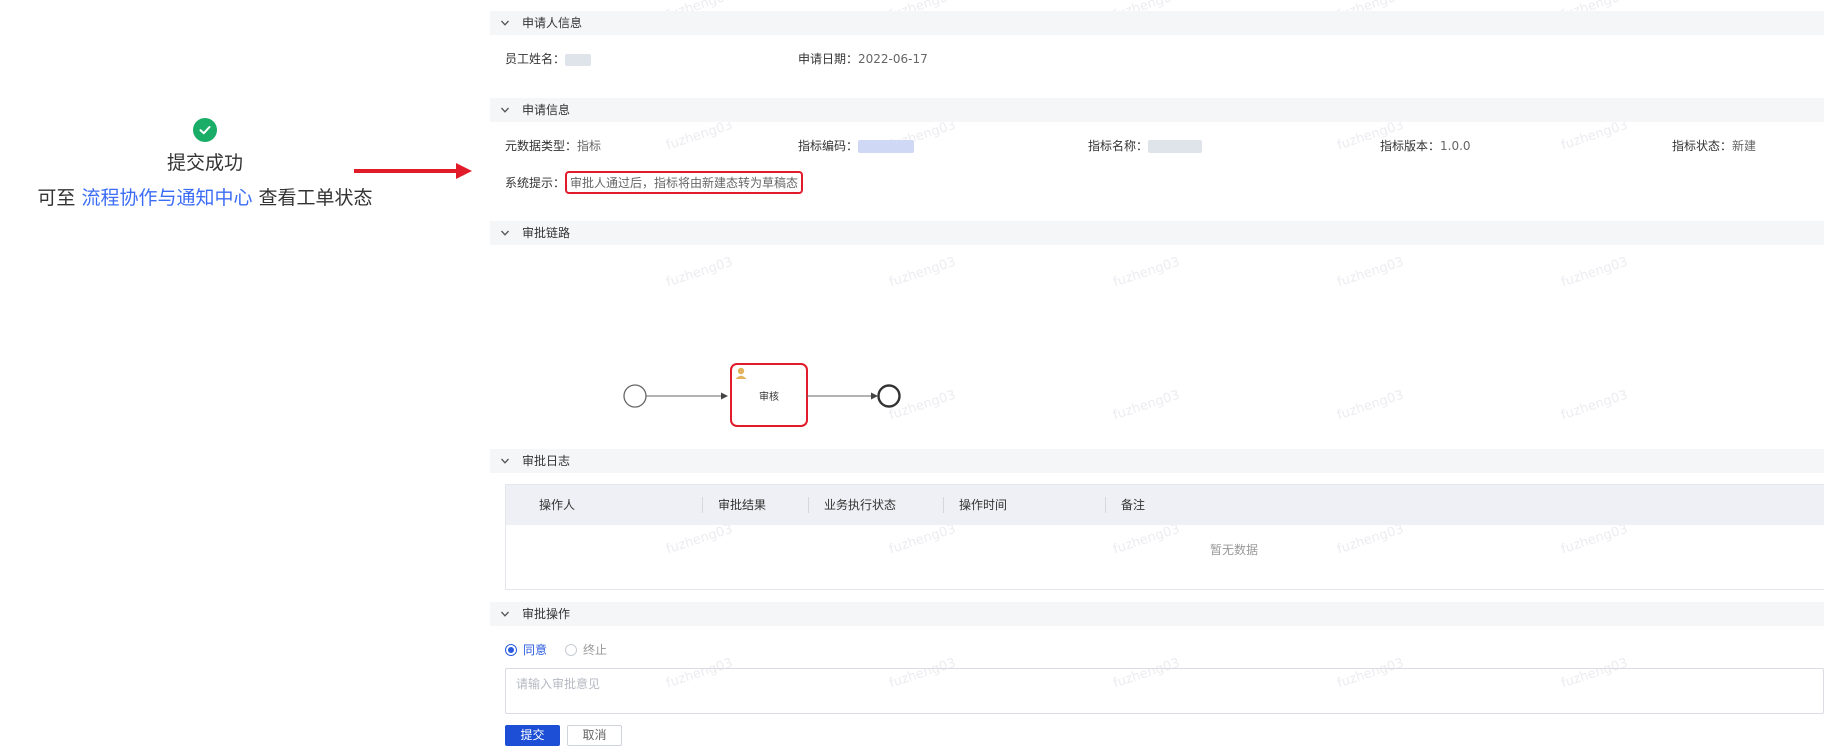 The height and width of the screenshot is (753, 1824). Describe the element at coordinates (1165, 505) in the screenshot. I see `table-header: 操作人 审批结果 业务执行状态 操作时间 备注` at that location.